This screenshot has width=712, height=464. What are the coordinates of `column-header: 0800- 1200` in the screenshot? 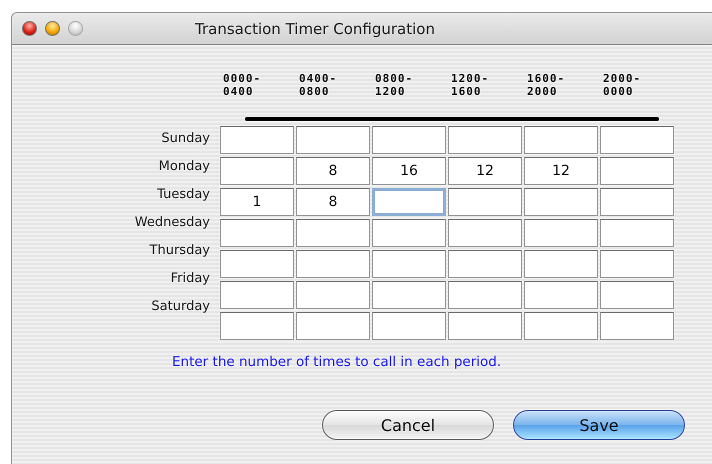 It's located at (394, 85).